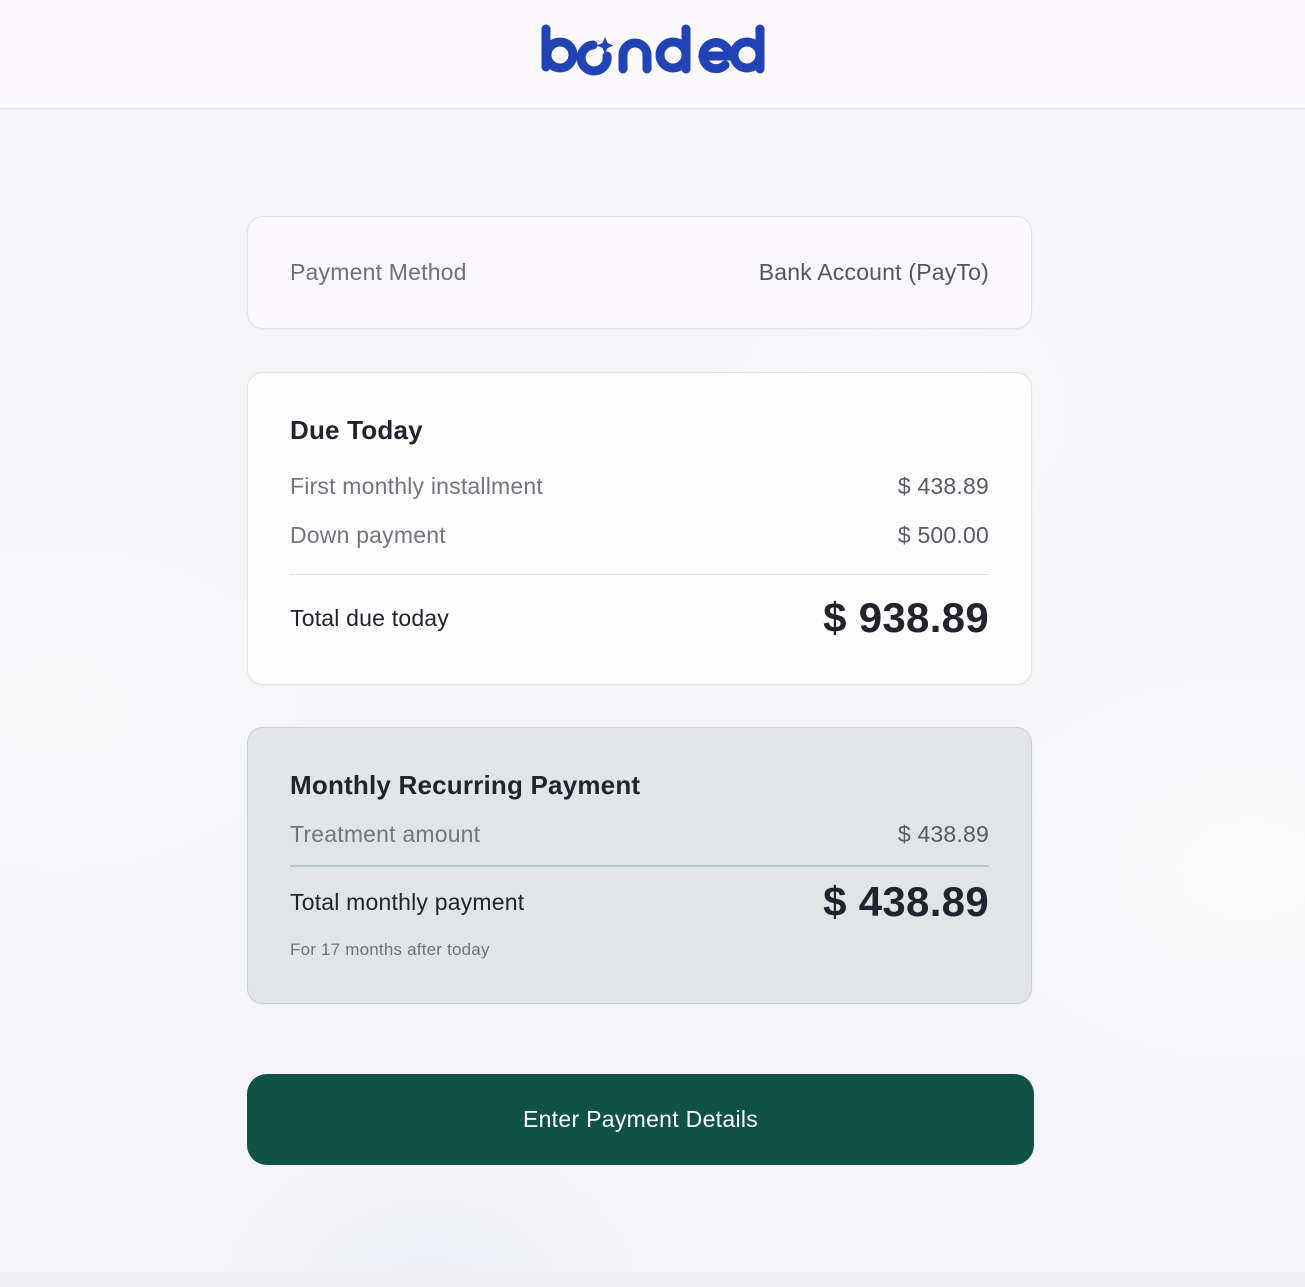  Describe the element at coordinates (370, 617) in the screenshot. I see `total-due-label: Total due today` at that location.